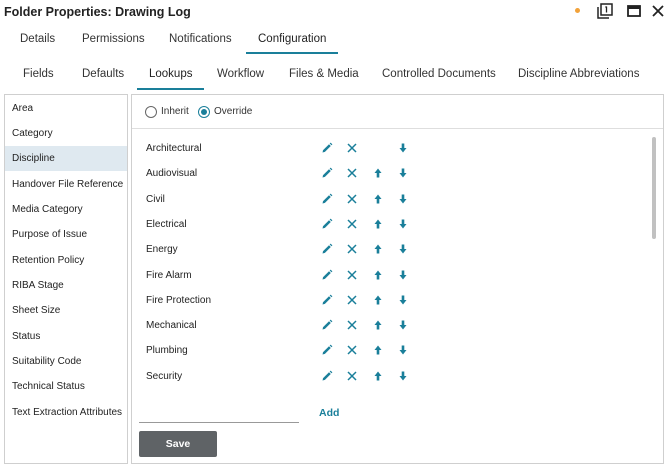 Image resolution: width=667 pixels, height=467 pixels. What do you see at coordinates (66, 133) in the screenshot?
I see `sidebar-item-category: Category` at bounding box center [66, 133].